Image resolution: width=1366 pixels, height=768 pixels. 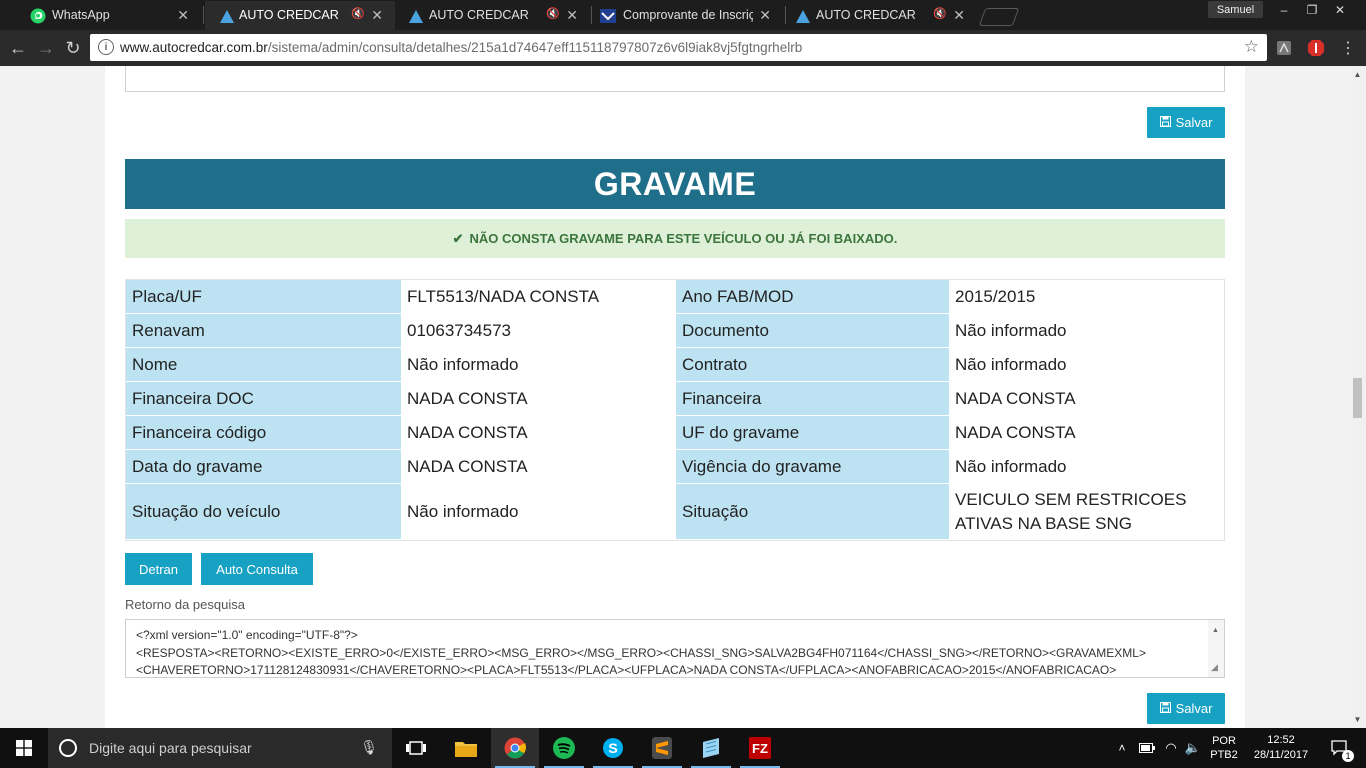 What do you see at coordinates (515, 748) in the screenshot?
I see `chrome-icon` at bounding box center [515, 748].